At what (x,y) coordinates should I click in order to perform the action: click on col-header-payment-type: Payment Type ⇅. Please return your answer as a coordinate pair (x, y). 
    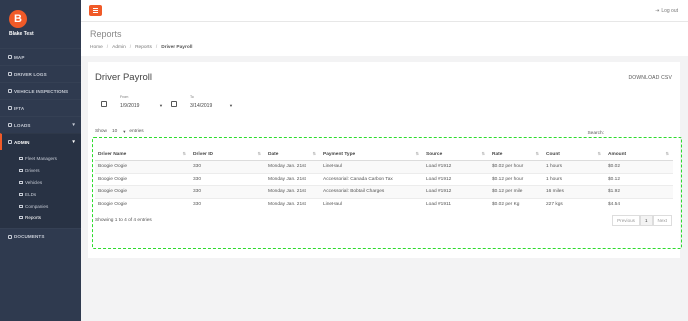
    Looking at the image, I should click on (371, 154).